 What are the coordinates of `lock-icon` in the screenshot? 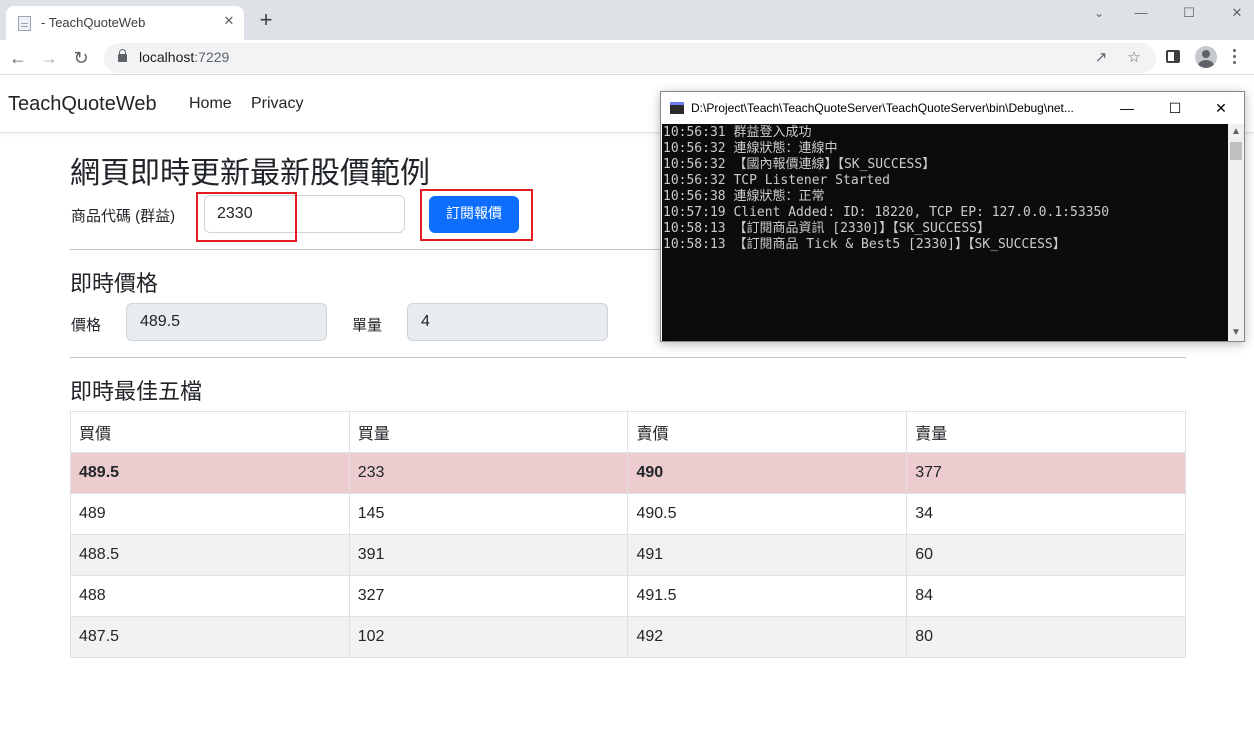 It's located at (122, 55).